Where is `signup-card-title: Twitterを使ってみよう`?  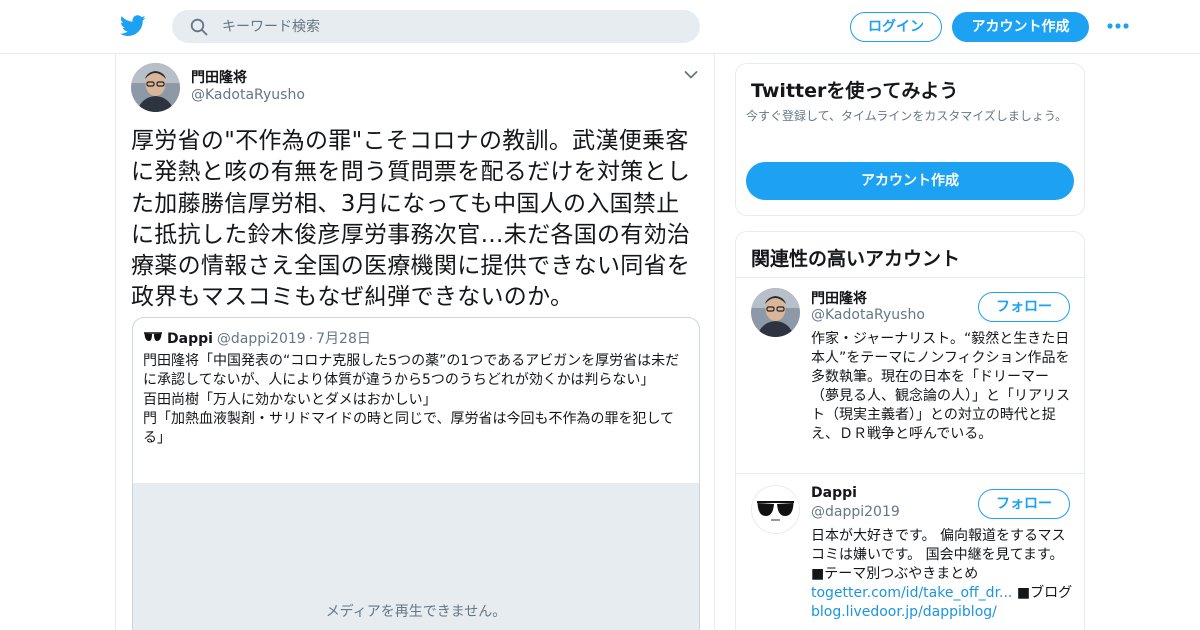
signup-card-title: Twitterを使ってみよう is located at coordinates (855, 91).